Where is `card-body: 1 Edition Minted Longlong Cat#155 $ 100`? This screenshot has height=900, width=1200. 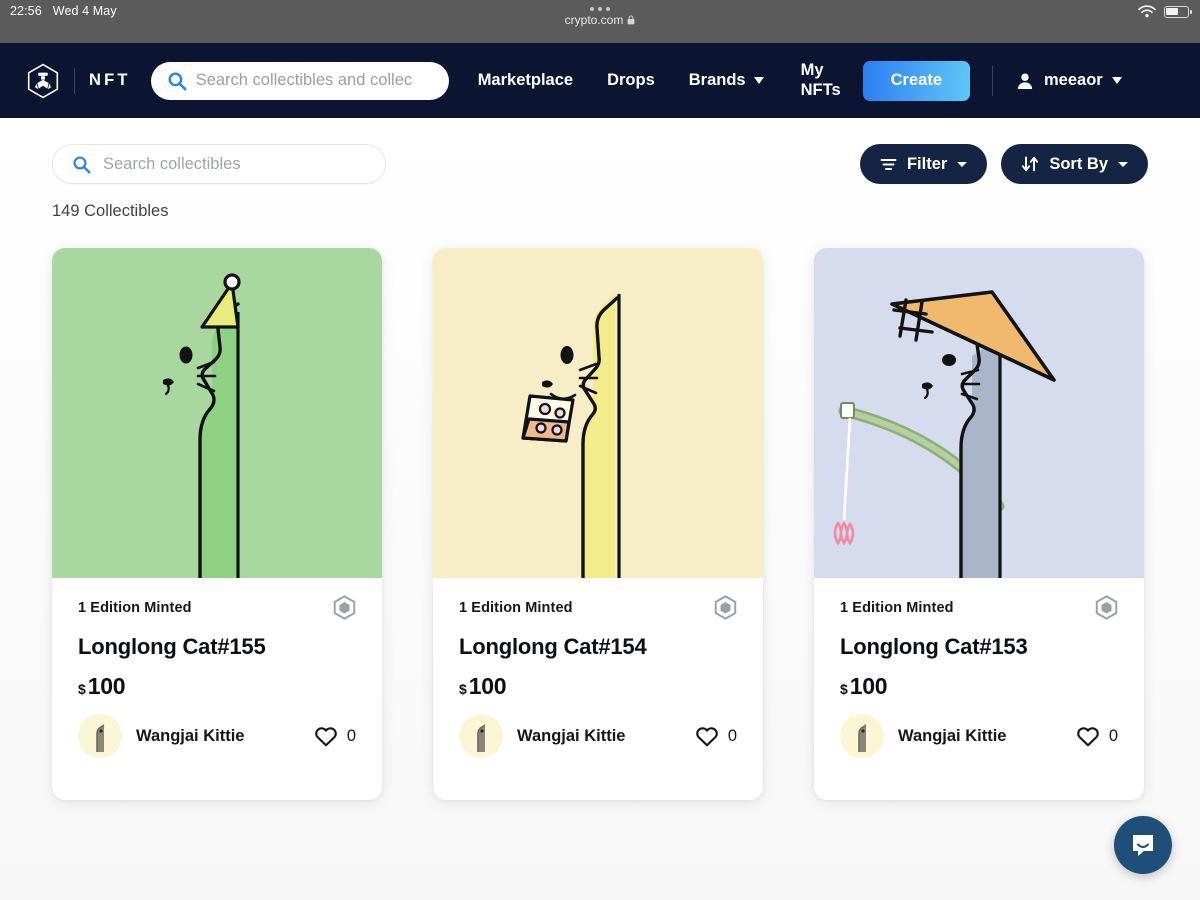
card-body: 1 Edition Minted Longlong Cat#155 $ 100 is located at coordinates (217, 639).